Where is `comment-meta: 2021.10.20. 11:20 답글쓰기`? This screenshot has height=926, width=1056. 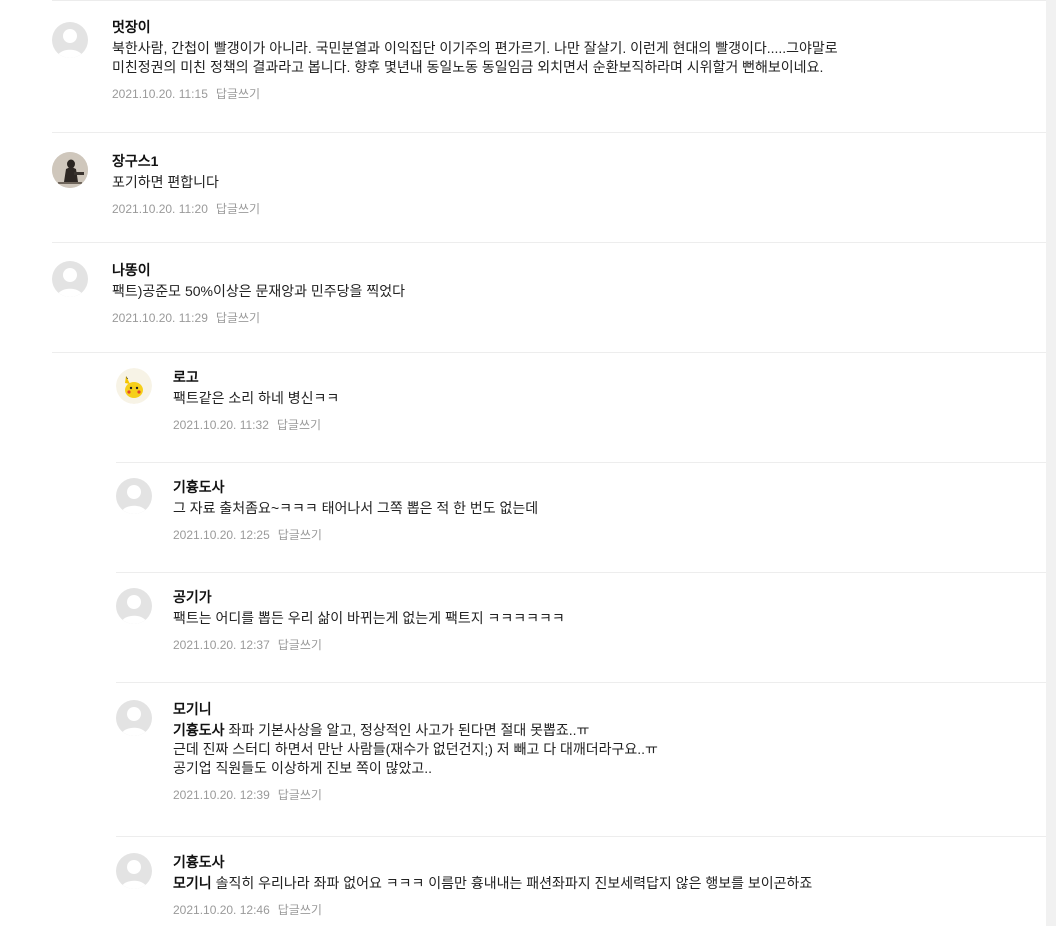
comment-meta: 2021.10.20. 11:20 답글쓰기 is located at coordinates (579, 209).